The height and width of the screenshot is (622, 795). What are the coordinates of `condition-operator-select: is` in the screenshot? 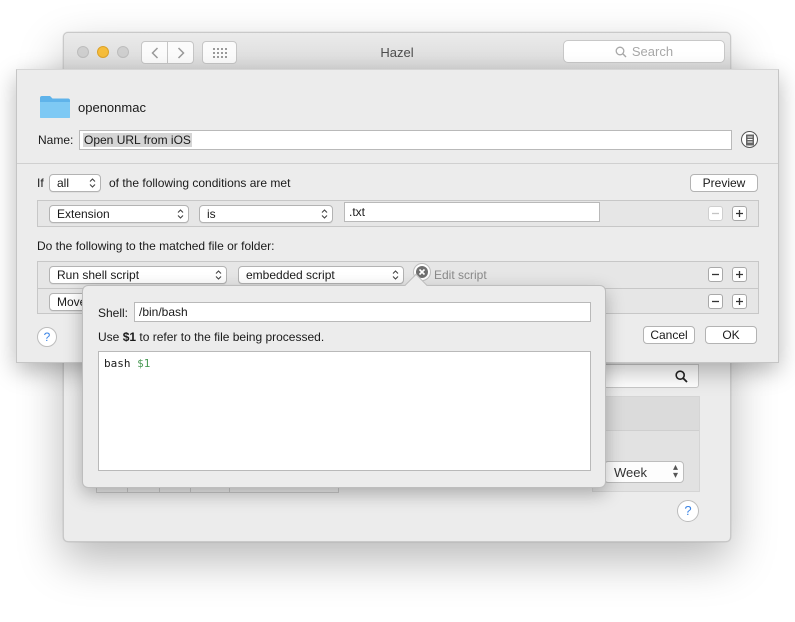 It's located at (266, 214).